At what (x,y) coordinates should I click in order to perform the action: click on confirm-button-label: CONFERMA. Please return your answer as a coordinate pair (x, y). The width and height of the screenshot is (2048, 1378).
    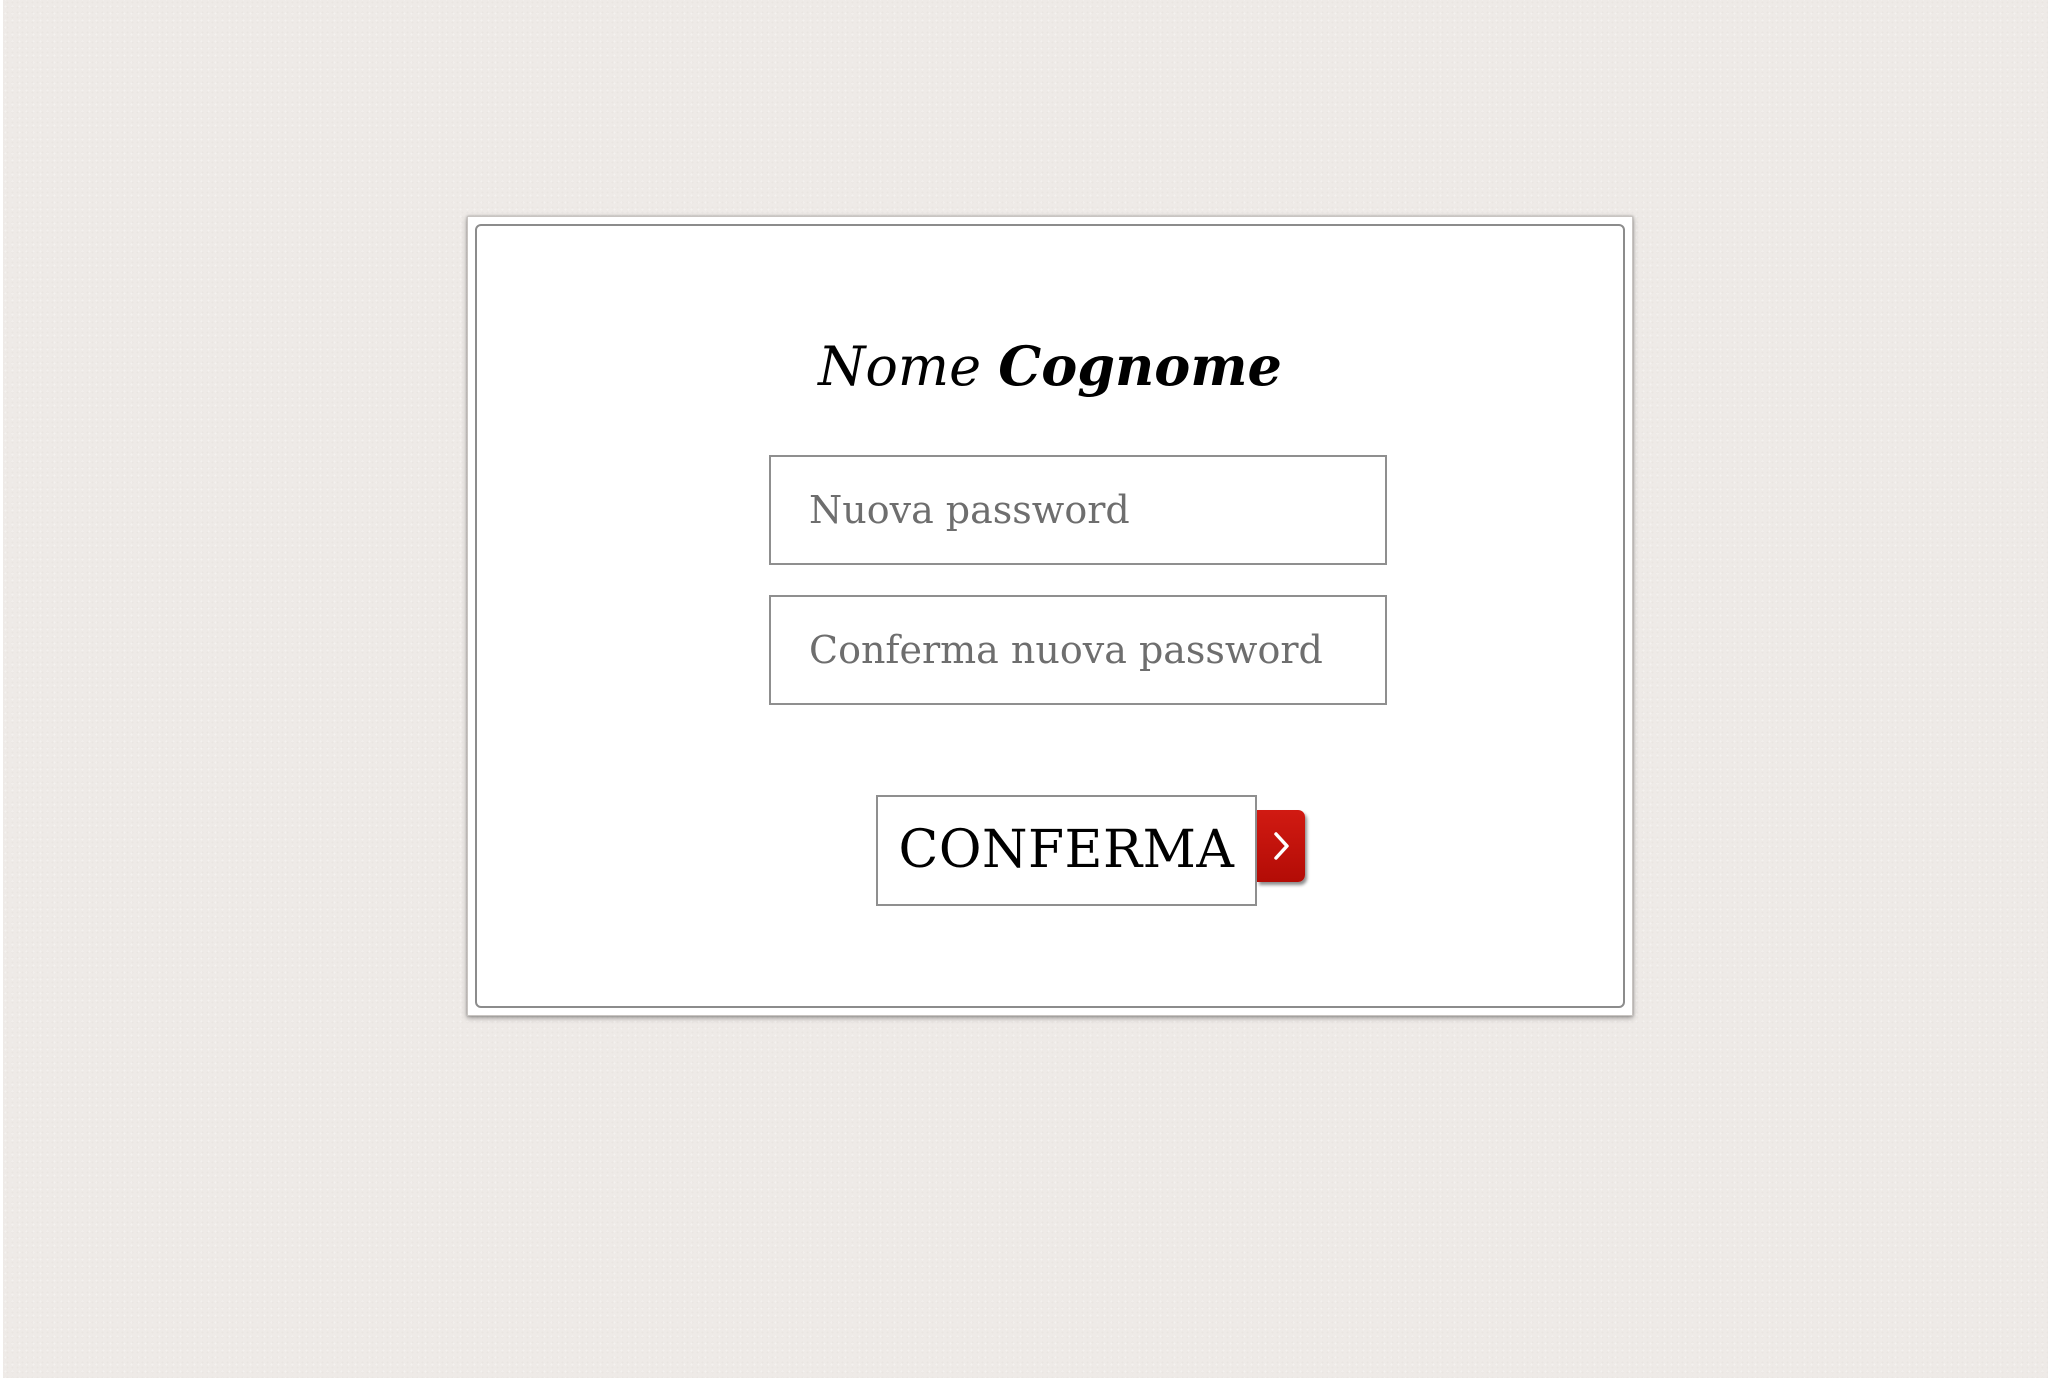
    Looking at the image, I should click on (1066, 850).